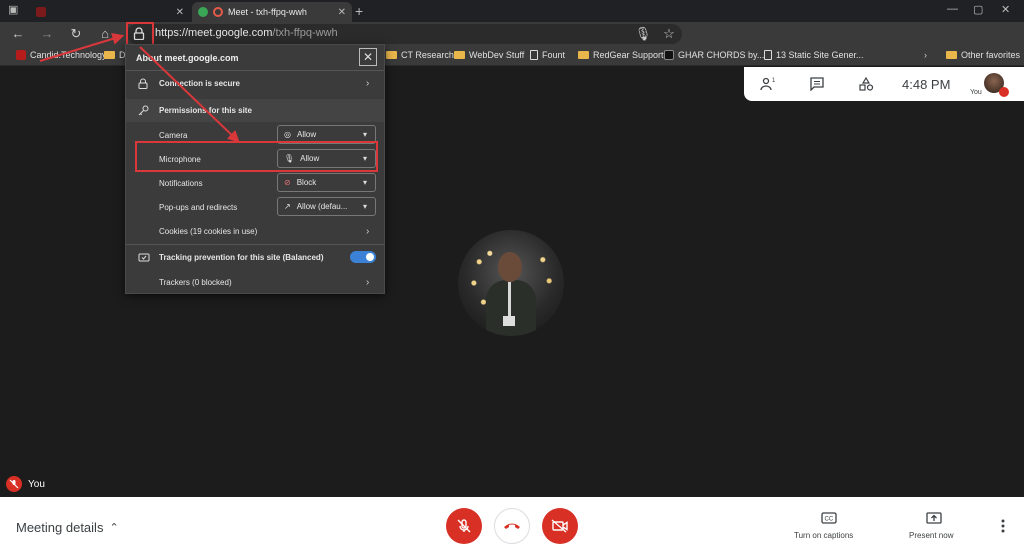 This screenshot has width=1024, height=556. I want to click on self-label: You, so click(25, 484).